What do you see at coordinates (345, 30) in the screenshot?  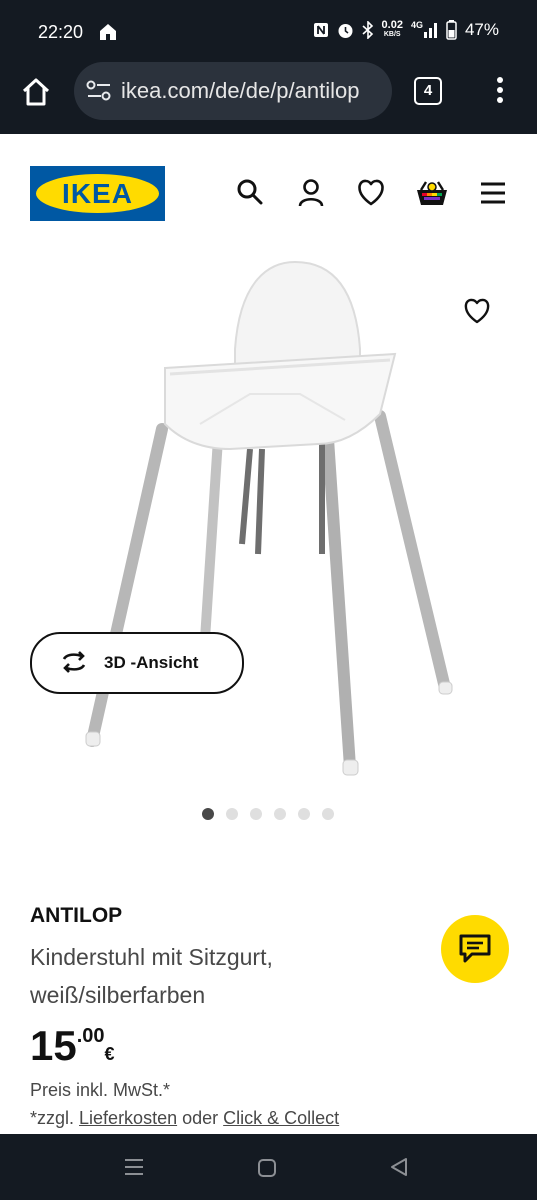 I see `alarm-icon` at bounding box center [345, 30].